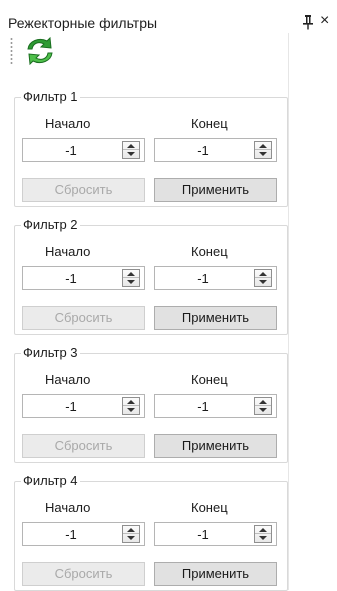  What do you see at coordinates (50, 224) in the screenshot?
I see `filter-legend: Фильтр 2` at bounding box center [50, 224].